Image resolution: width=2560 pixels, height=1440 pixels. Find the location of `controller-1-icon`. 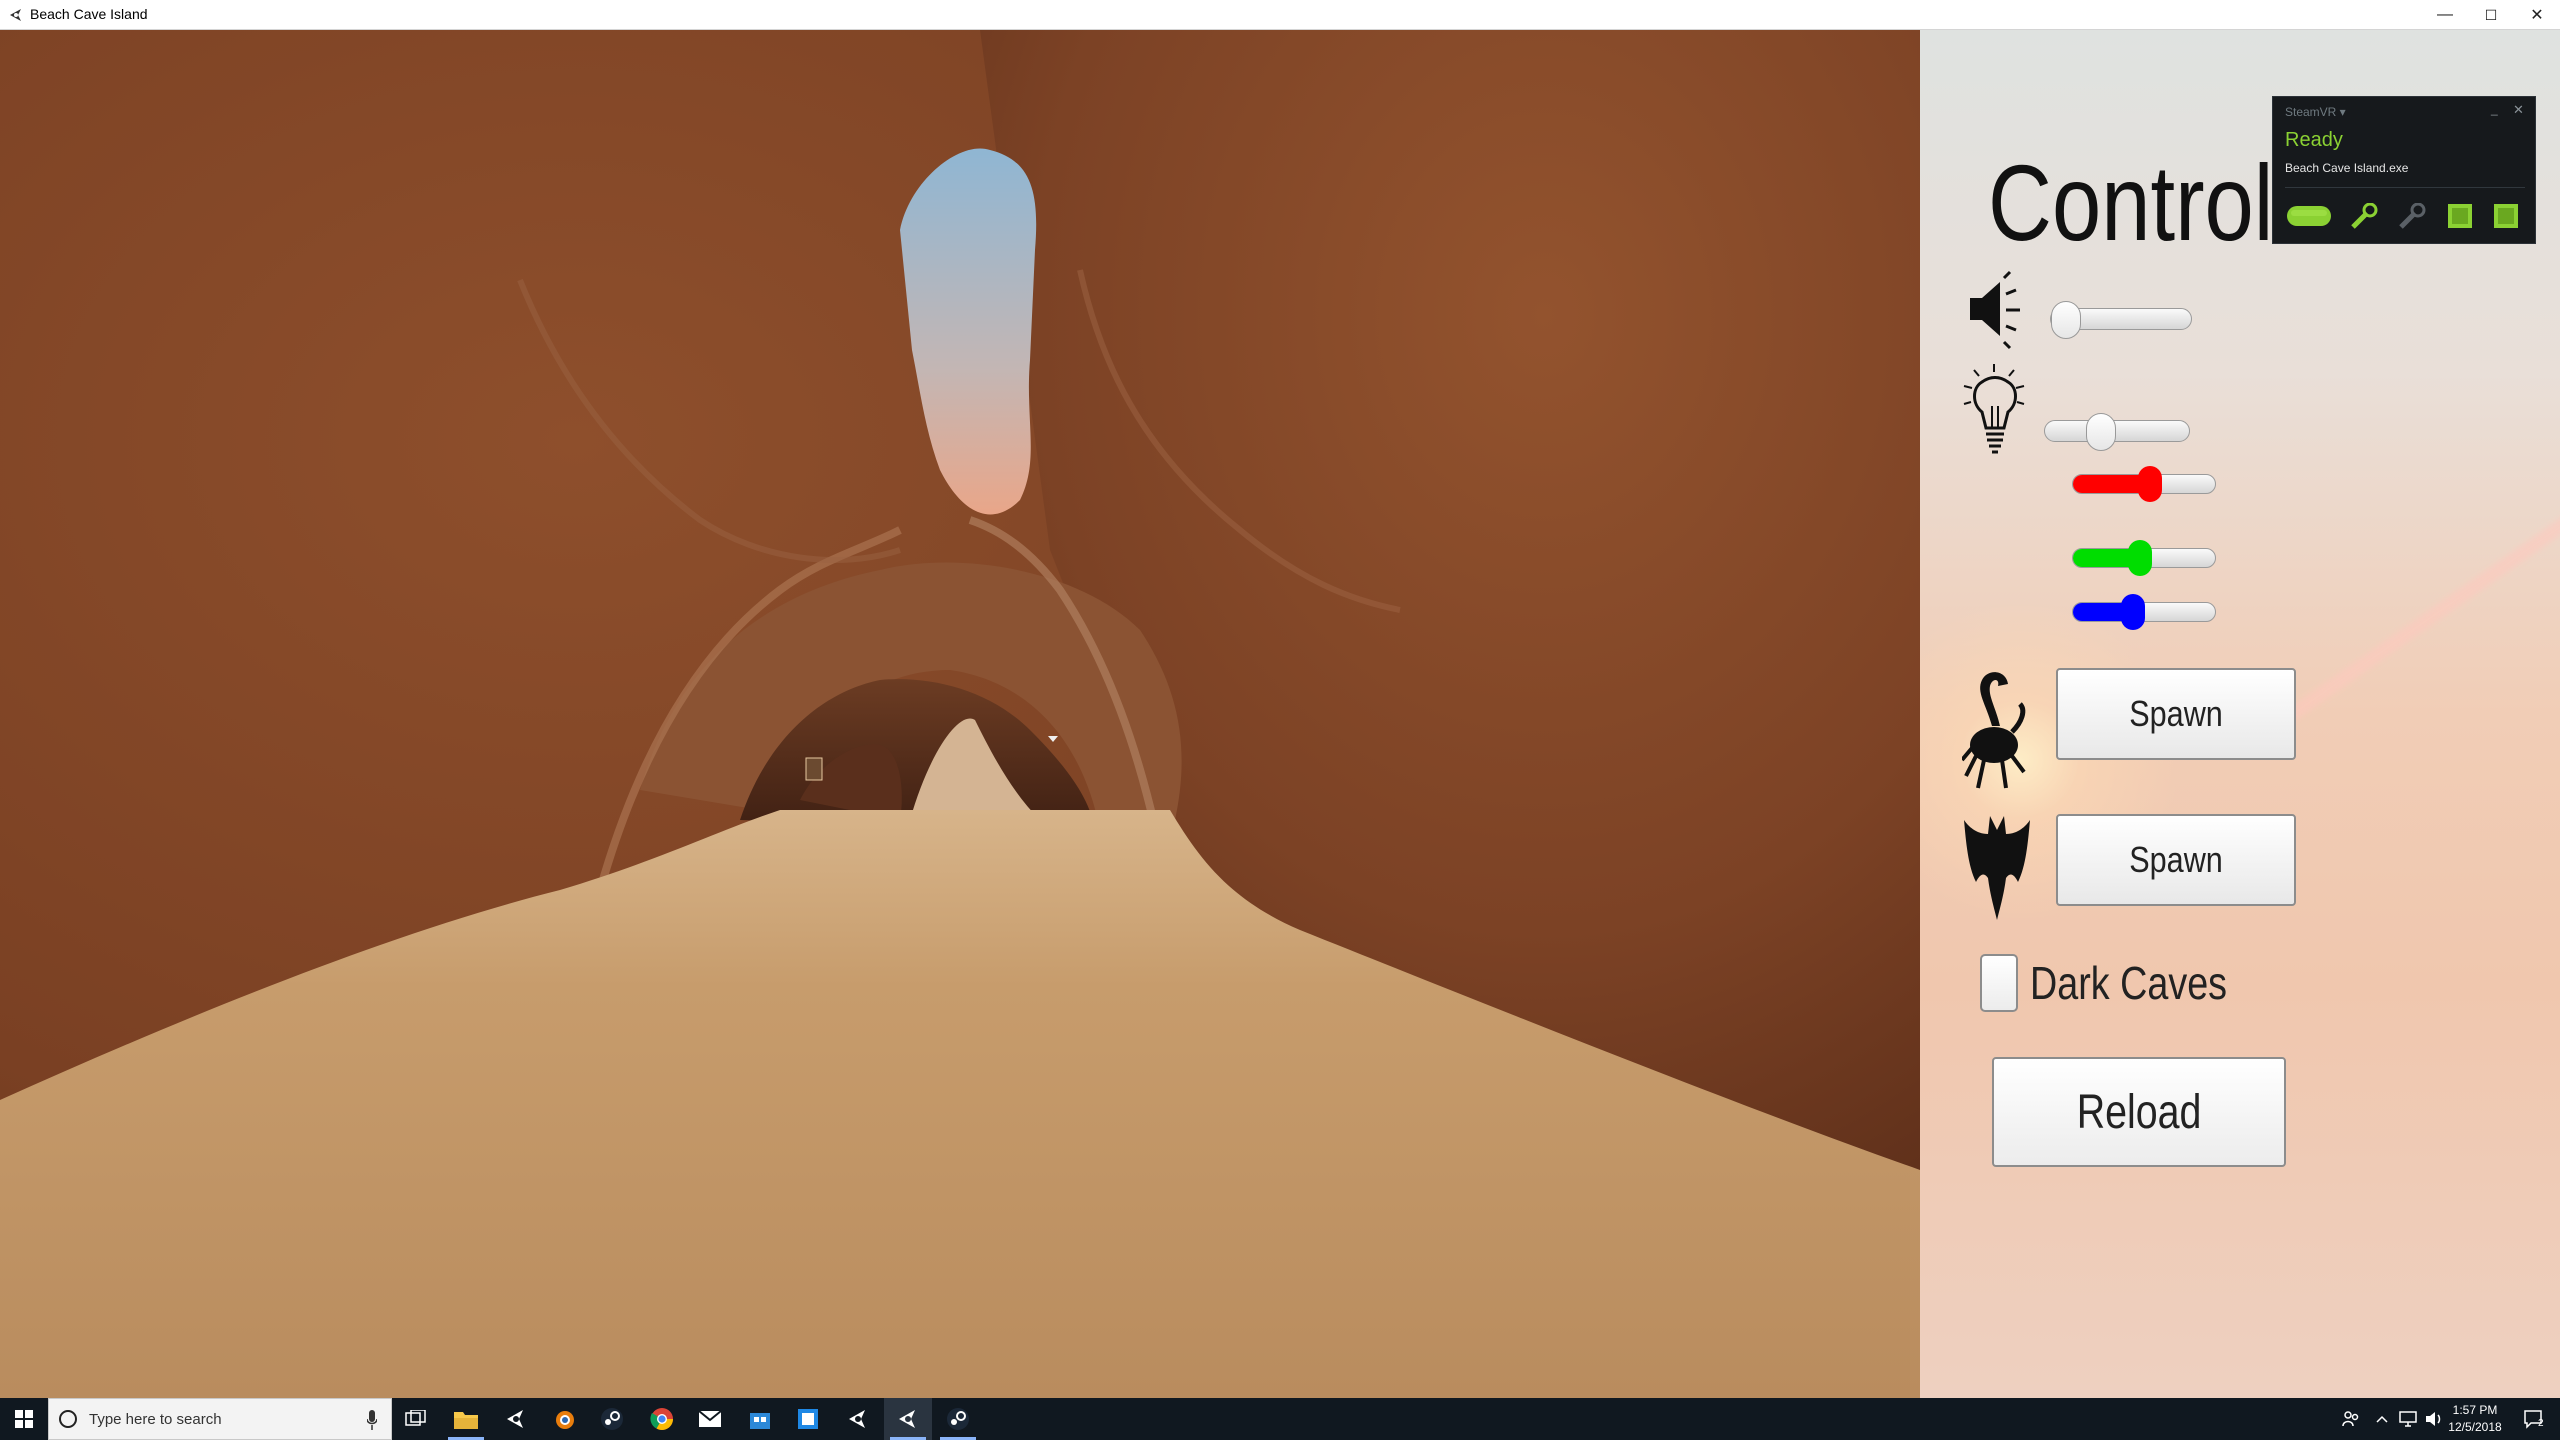

controller-1-icon is located at coordinates (2364, 216).